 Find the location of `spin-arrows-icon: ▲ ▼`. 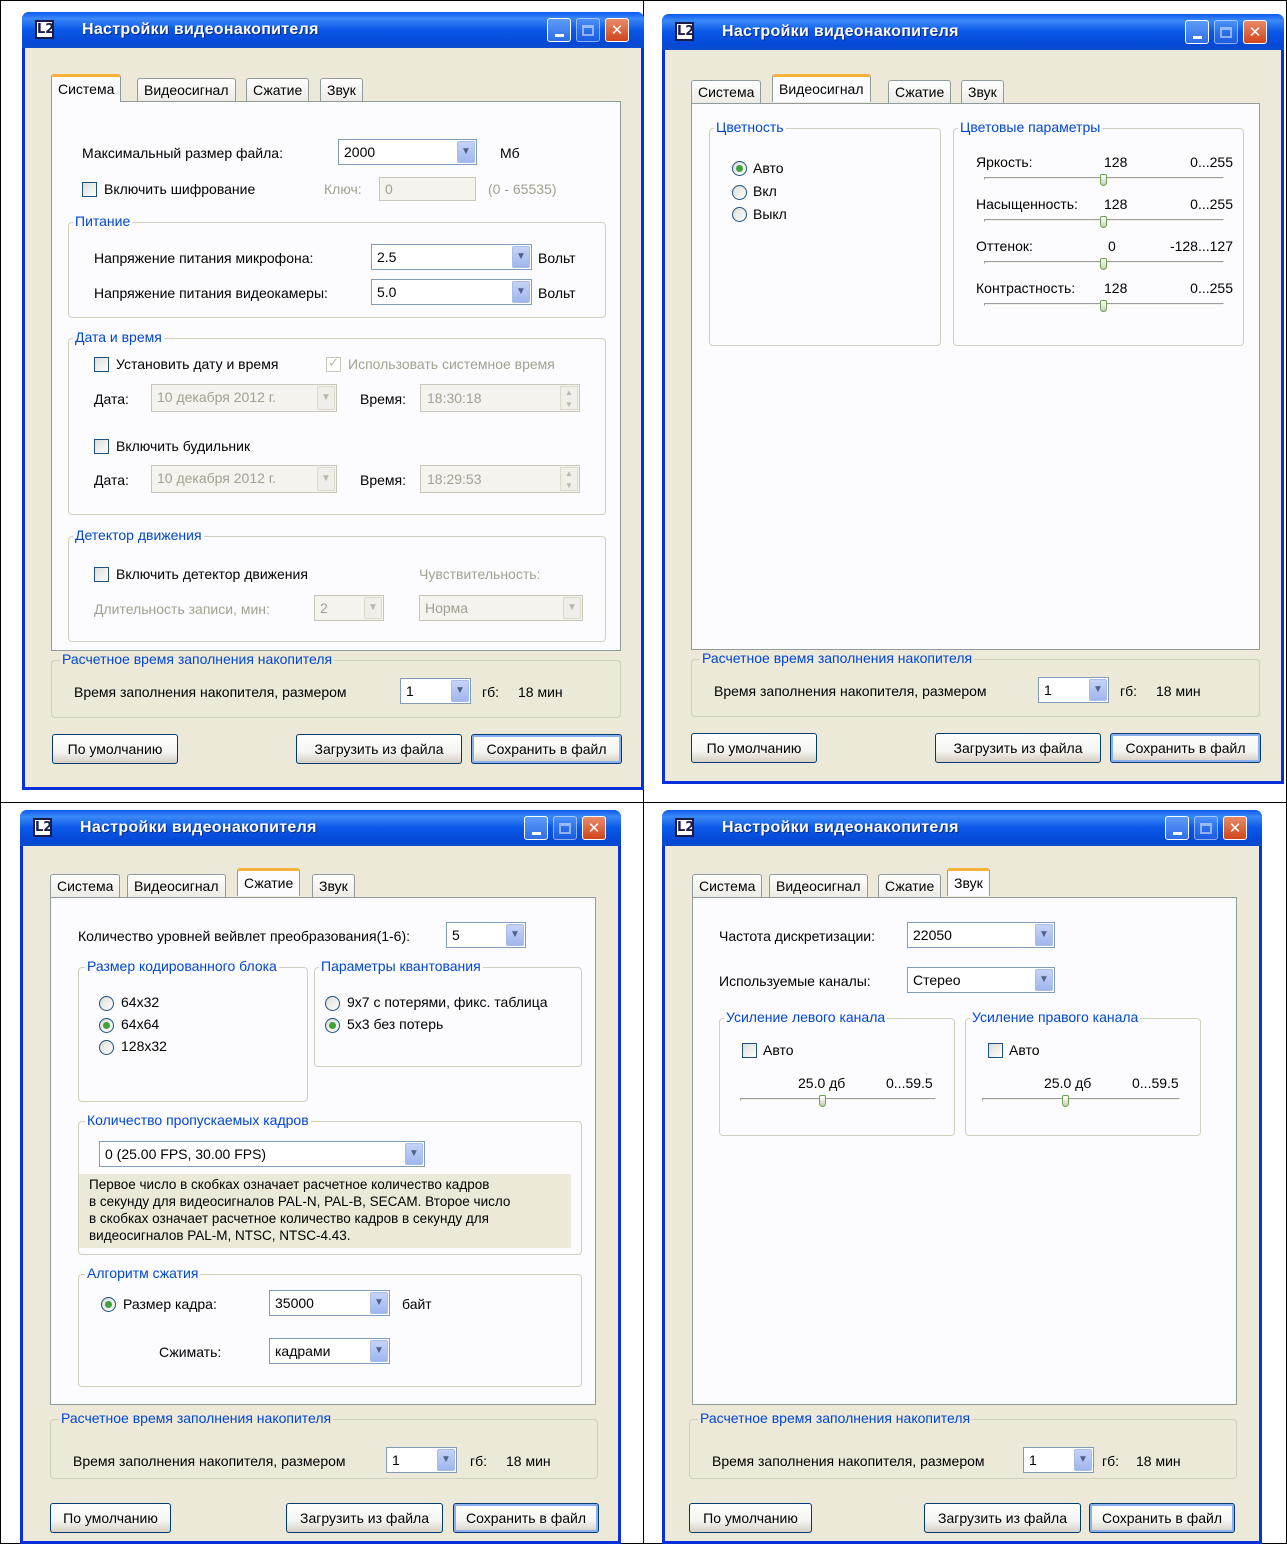

spin-arrows-icon: ▲ ▼ is located at coordinates (569, 479).